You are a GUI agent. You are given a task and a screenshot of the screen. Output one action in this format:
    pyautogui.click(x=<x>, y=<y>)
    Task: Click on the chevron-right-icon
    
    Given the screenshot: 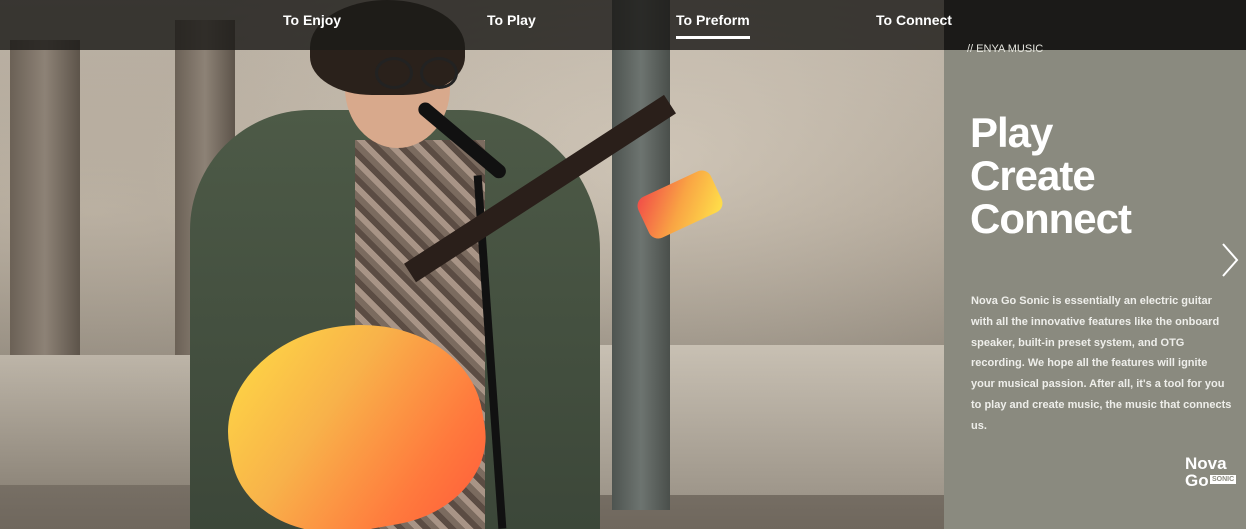 What is the action you would take?
    pyautogui.click(x=1230, y=260)
    